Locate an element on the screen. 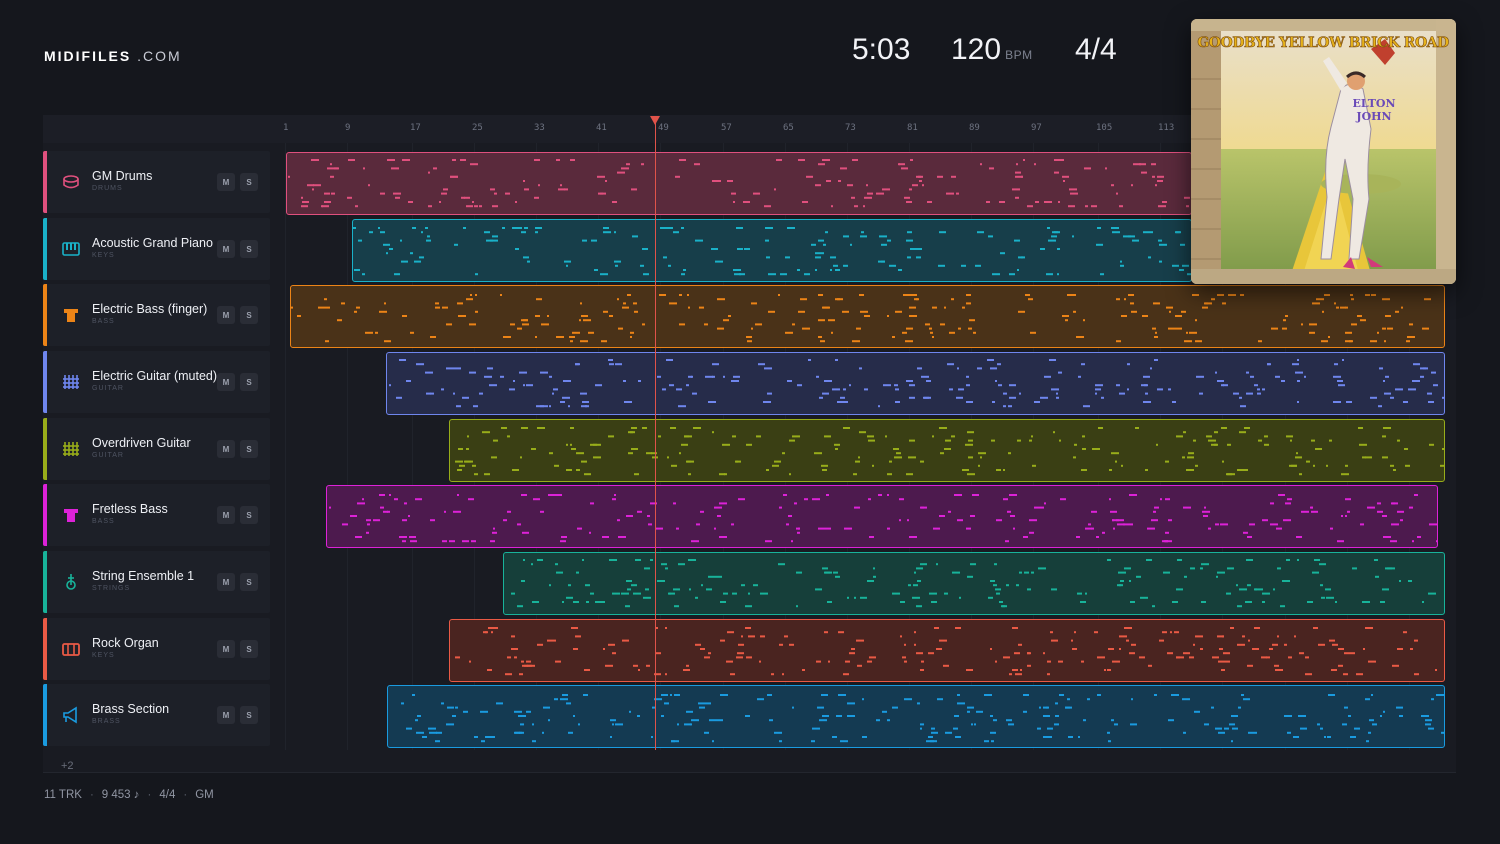  ruler-tick-33: 33 is located at coordinates (539, 128).